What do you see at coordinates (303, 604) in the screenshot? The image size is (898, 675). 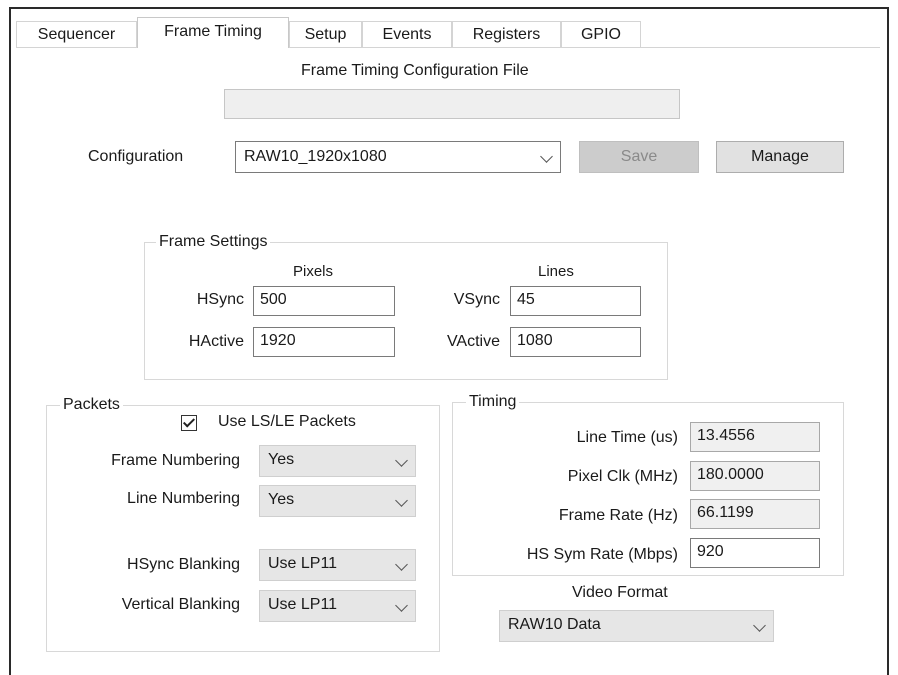 I see `vertical-blanking-value: Use LP11` at bounding box center [303, 604].